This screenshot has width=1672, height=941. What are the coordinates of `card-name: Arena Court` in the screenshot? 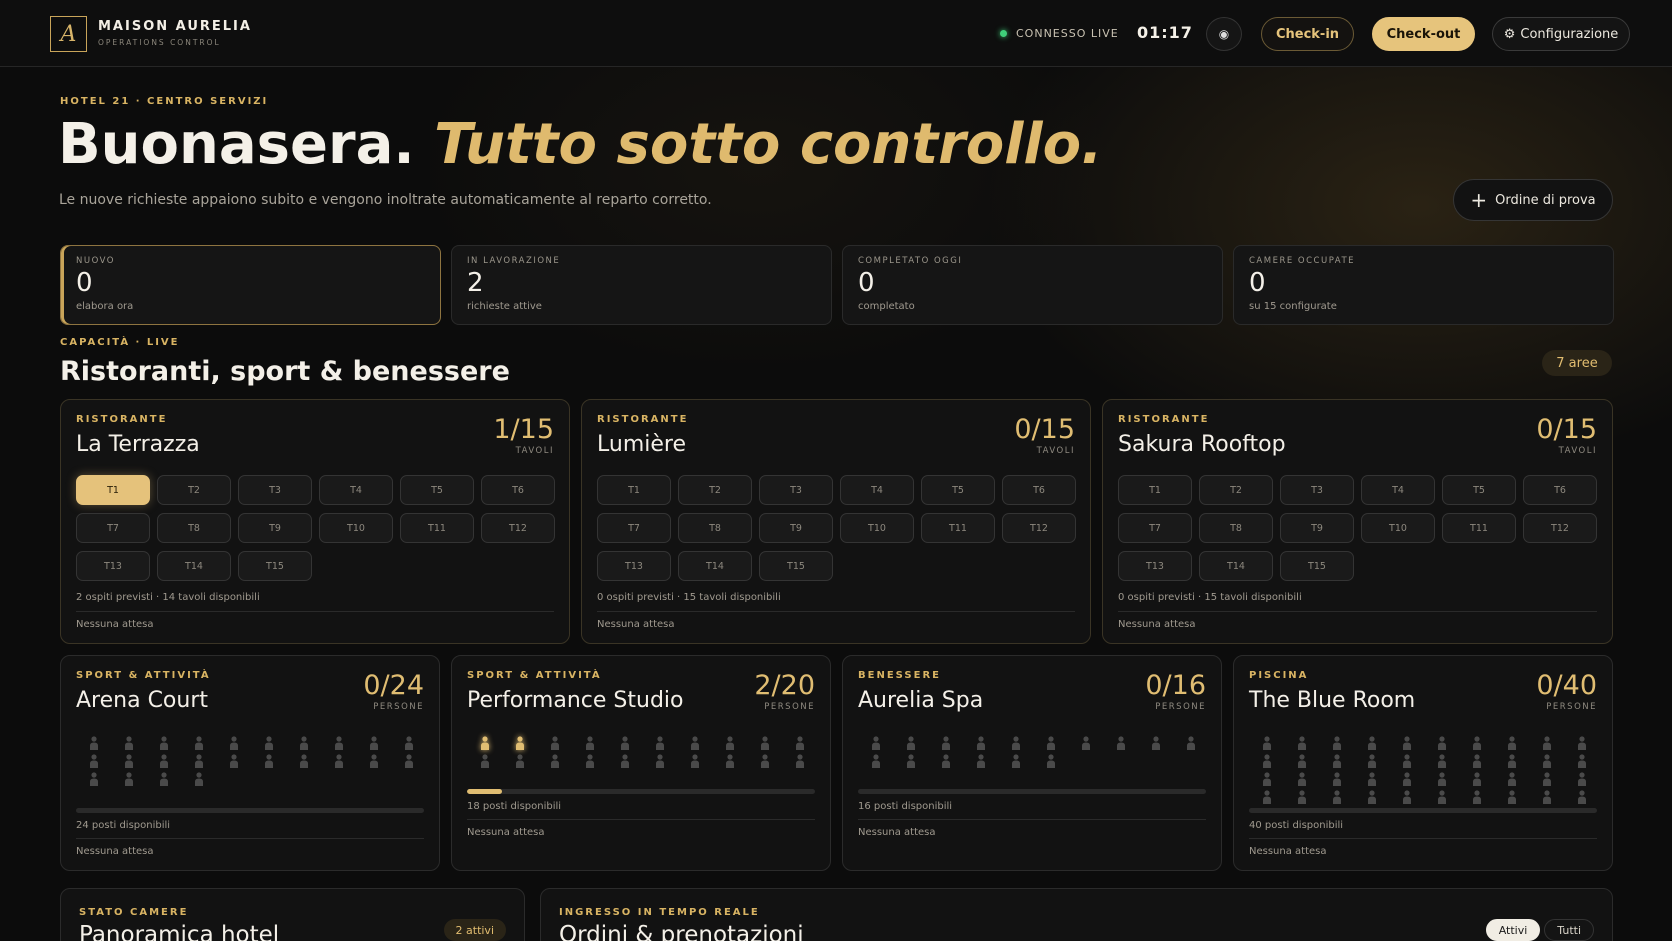 It's located at (142, 700).